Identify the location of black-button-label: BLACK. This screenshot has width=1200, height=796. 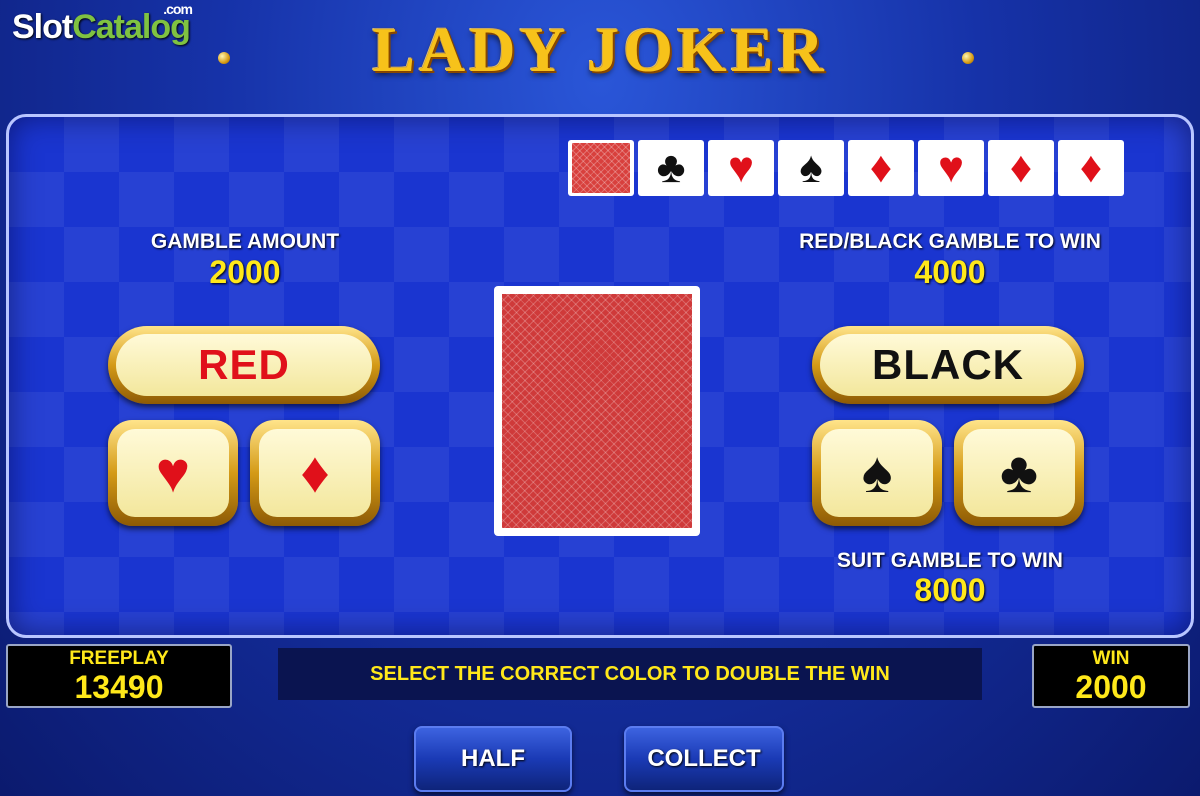
(948, 365).